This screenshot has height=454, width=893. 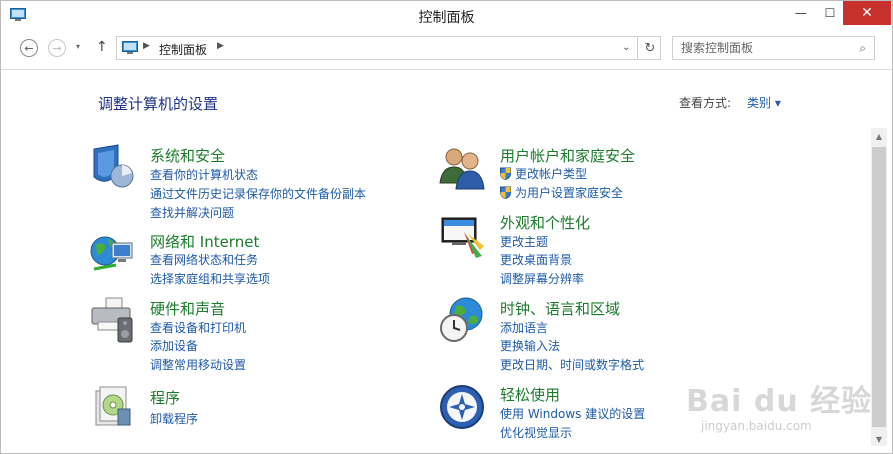 What do you see at coordinates (29, 48) in the screenshot?
I see `back-button: ←` at bounding box center [29, 48].